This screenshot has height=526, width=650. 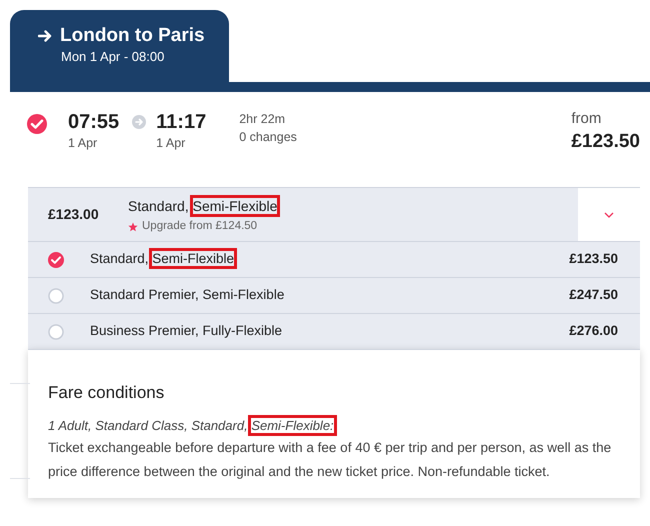 I want to click on departure-time: 07:55, so click(x=94, y=122).